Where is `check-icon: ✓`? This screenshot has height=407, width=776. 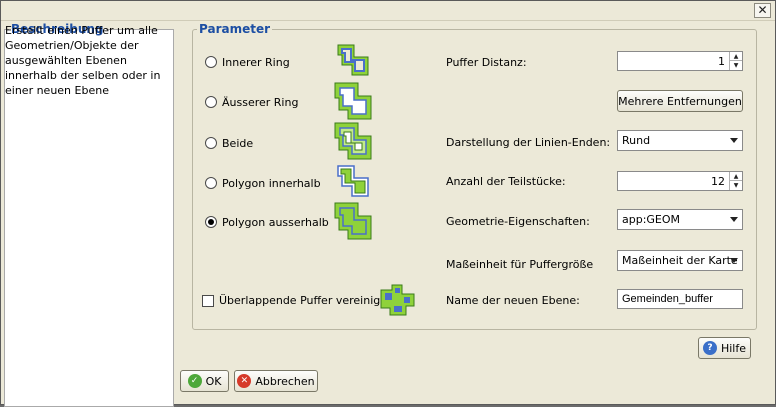 check-icon: ✓ is located at coordinates (194, 381).